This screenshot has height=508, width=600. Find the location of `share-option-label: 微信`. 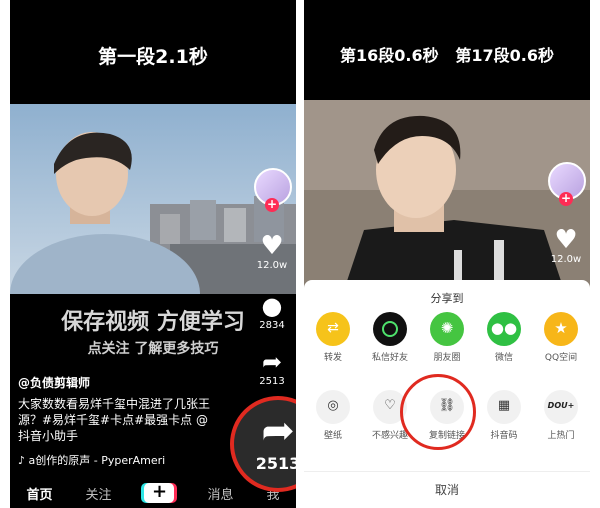

share-option-label: 微信 is located at coordinates (503, 358).